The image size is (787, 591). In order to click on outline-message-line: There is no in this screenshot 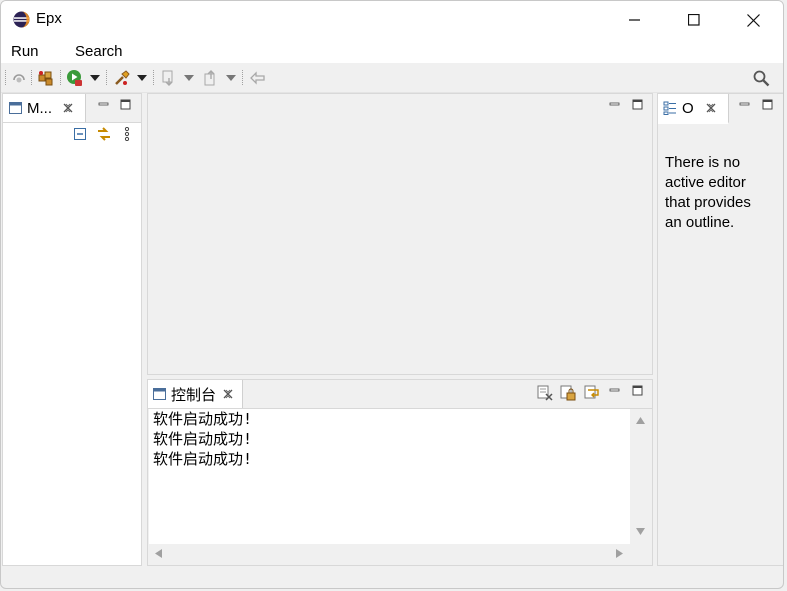, I will do `click(703, 162)`.